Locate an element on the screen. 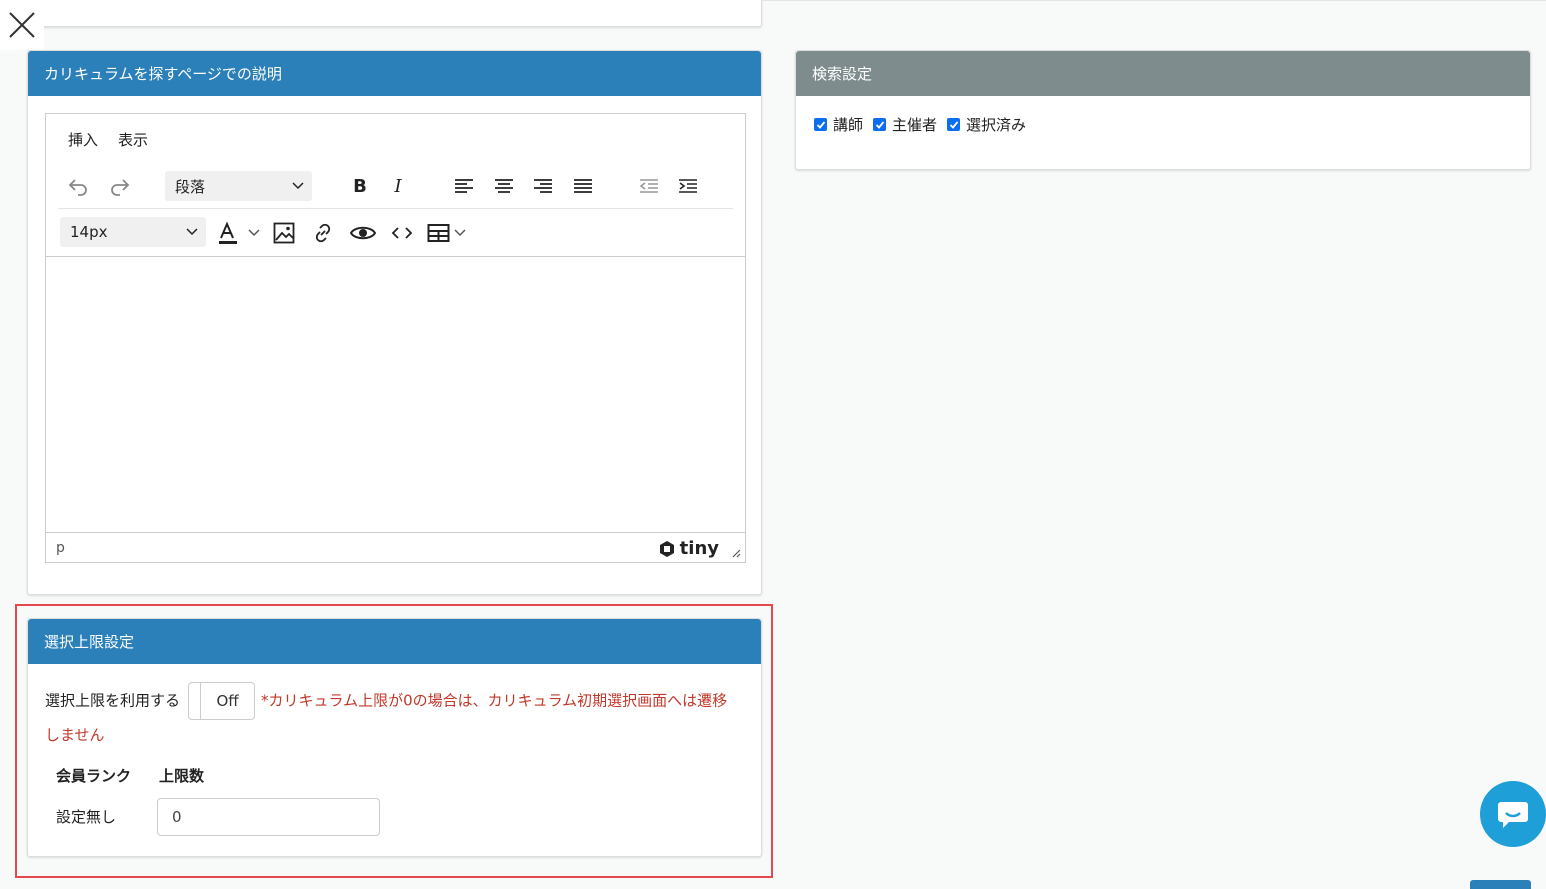 Image resolution: width=1546 pixels, height=889 pixels. code-icon is located at coordinates (402, 233).